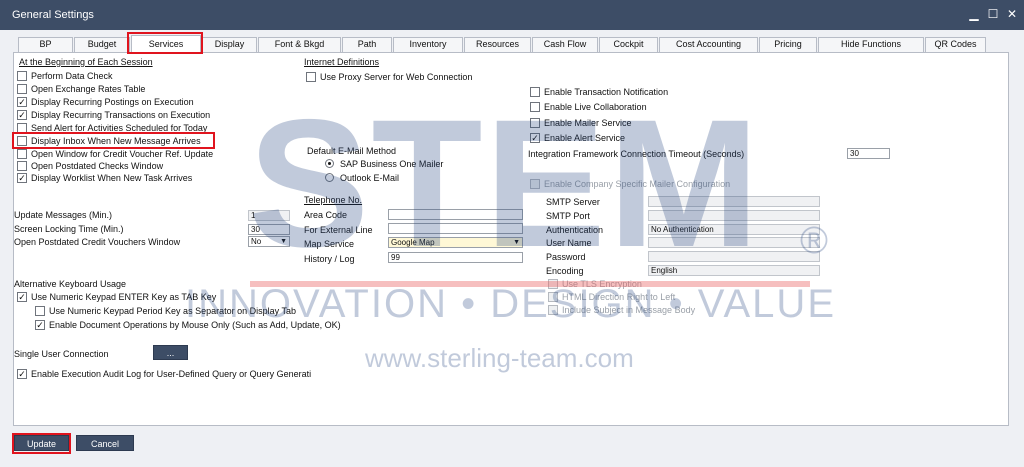 The height and width of the screenshot is (467, 1024). What do you see at coordinates (568, 216) in the screenshot?
I see `smtp-port-label: SMTP Port` at bounding box center [568, 216].